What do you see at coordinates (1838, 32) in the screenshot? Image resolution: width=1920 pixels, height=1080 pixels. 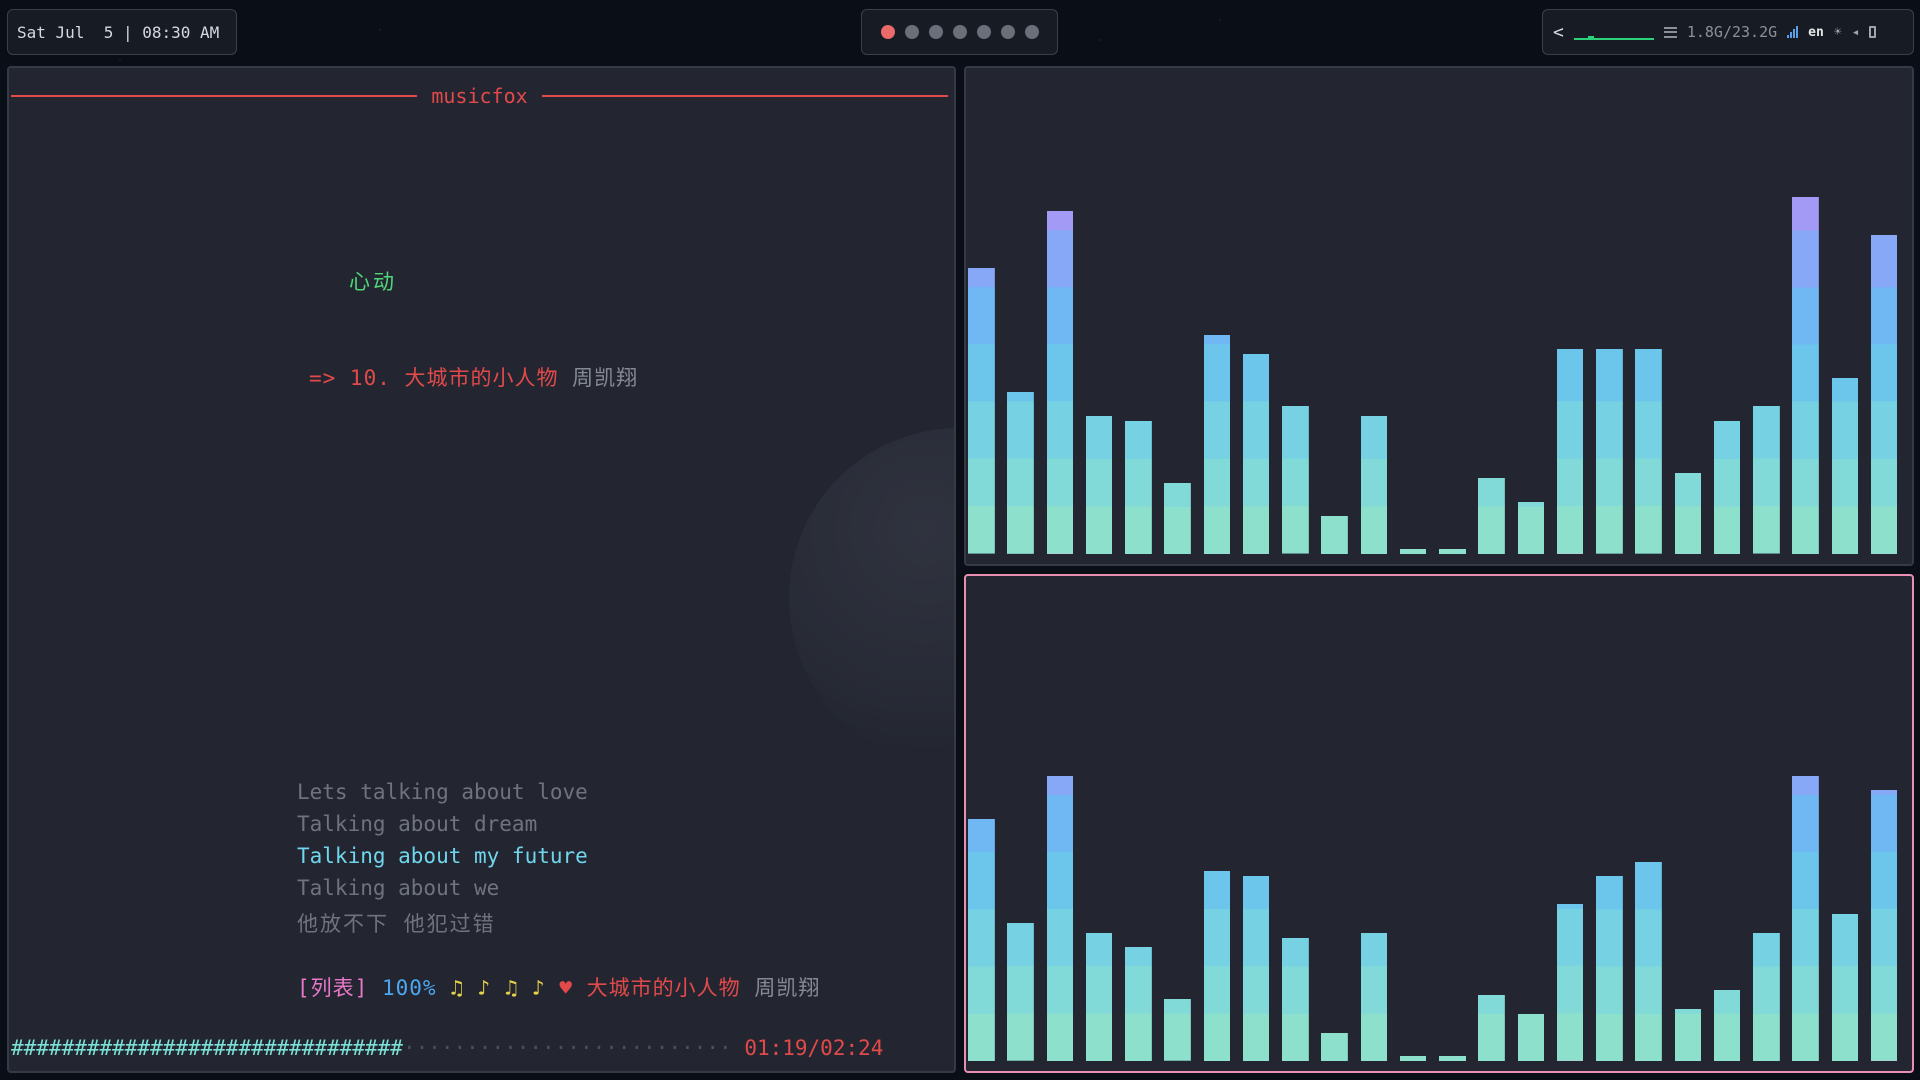 I see `brightness-icon: ☀` at bounding box center [1838, 32].